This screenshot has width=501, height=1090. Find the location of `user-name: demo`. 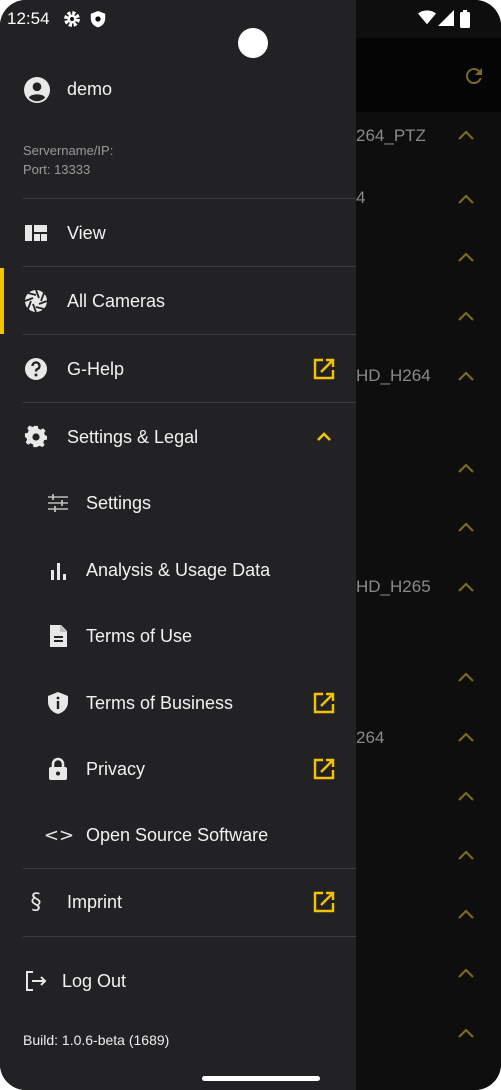

user-name: demo is located at coordinates (90, 89).